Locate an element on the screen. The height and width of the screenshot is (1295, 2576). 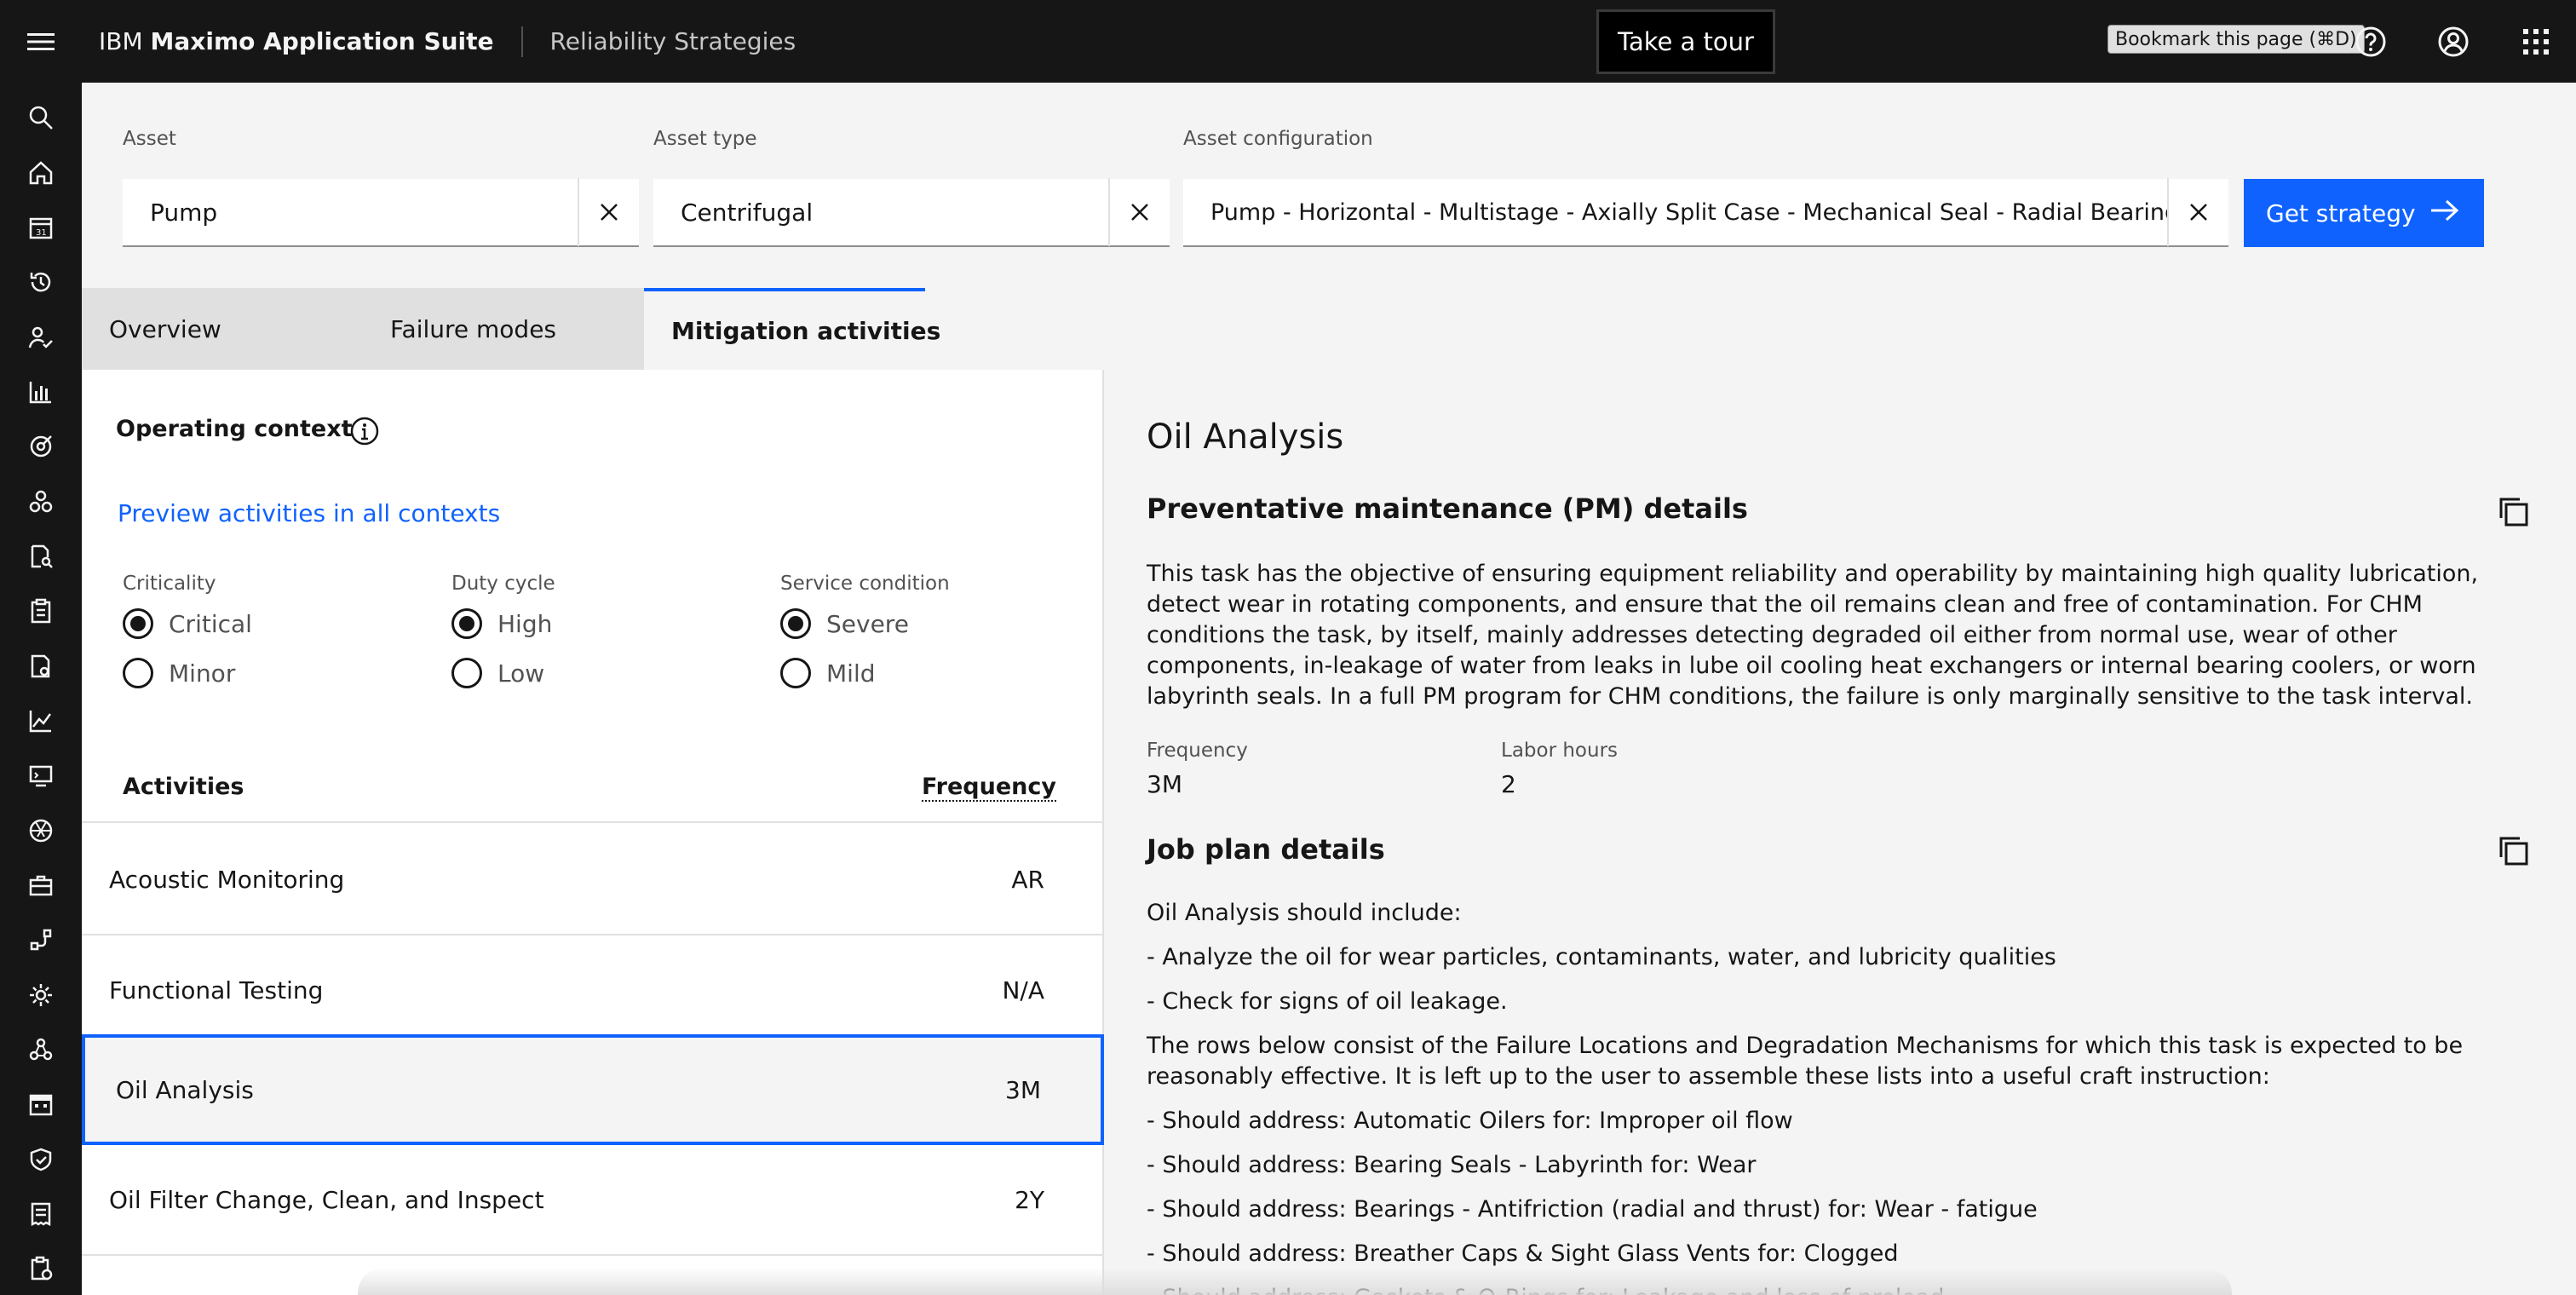
shield-check-icon is located at coordinates (41, 1160).